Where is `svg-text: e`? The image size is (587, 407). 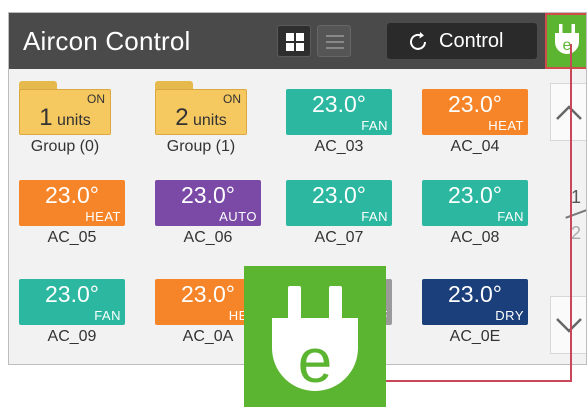
svg-text: e is located at coordinates (315, 361).